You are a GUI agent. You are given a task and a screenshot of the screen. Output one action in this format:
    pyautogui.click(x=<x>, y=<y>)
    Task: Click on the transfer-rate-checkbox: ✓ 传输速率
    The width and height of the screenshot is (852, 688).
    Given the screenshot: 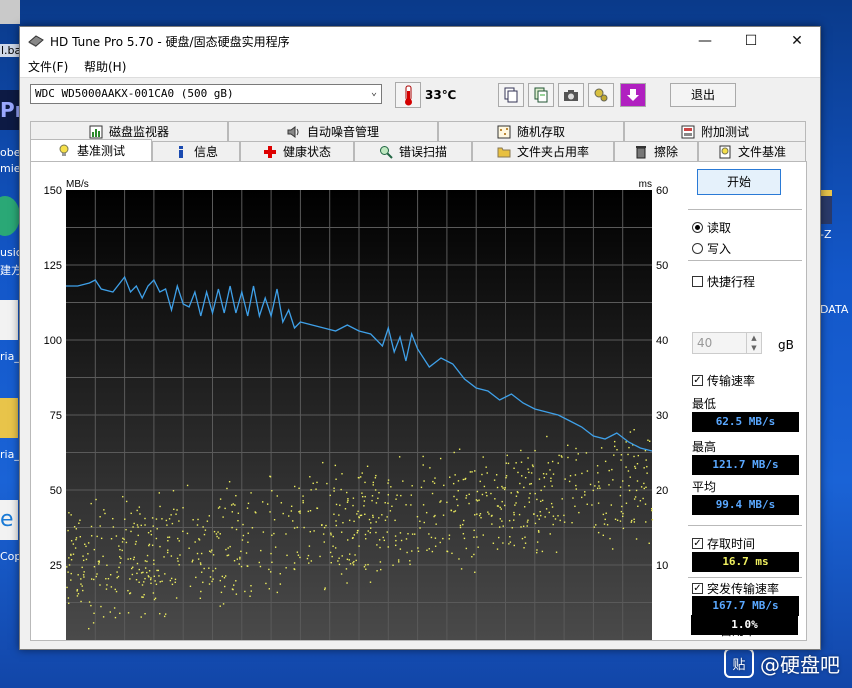 What is the action you would take?
    pyautogui.click(x=723, y=380)
    